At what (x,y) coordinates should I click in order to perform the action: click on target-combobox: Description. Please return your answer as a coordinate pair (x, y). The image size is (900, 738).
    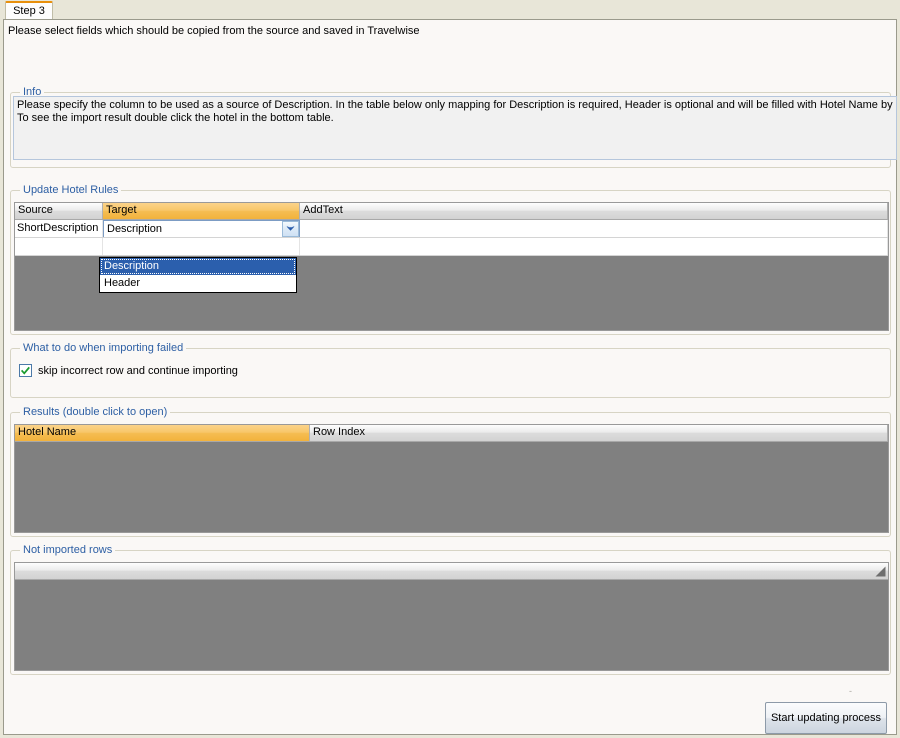
    Looking at the image, I should click on (201, 228).